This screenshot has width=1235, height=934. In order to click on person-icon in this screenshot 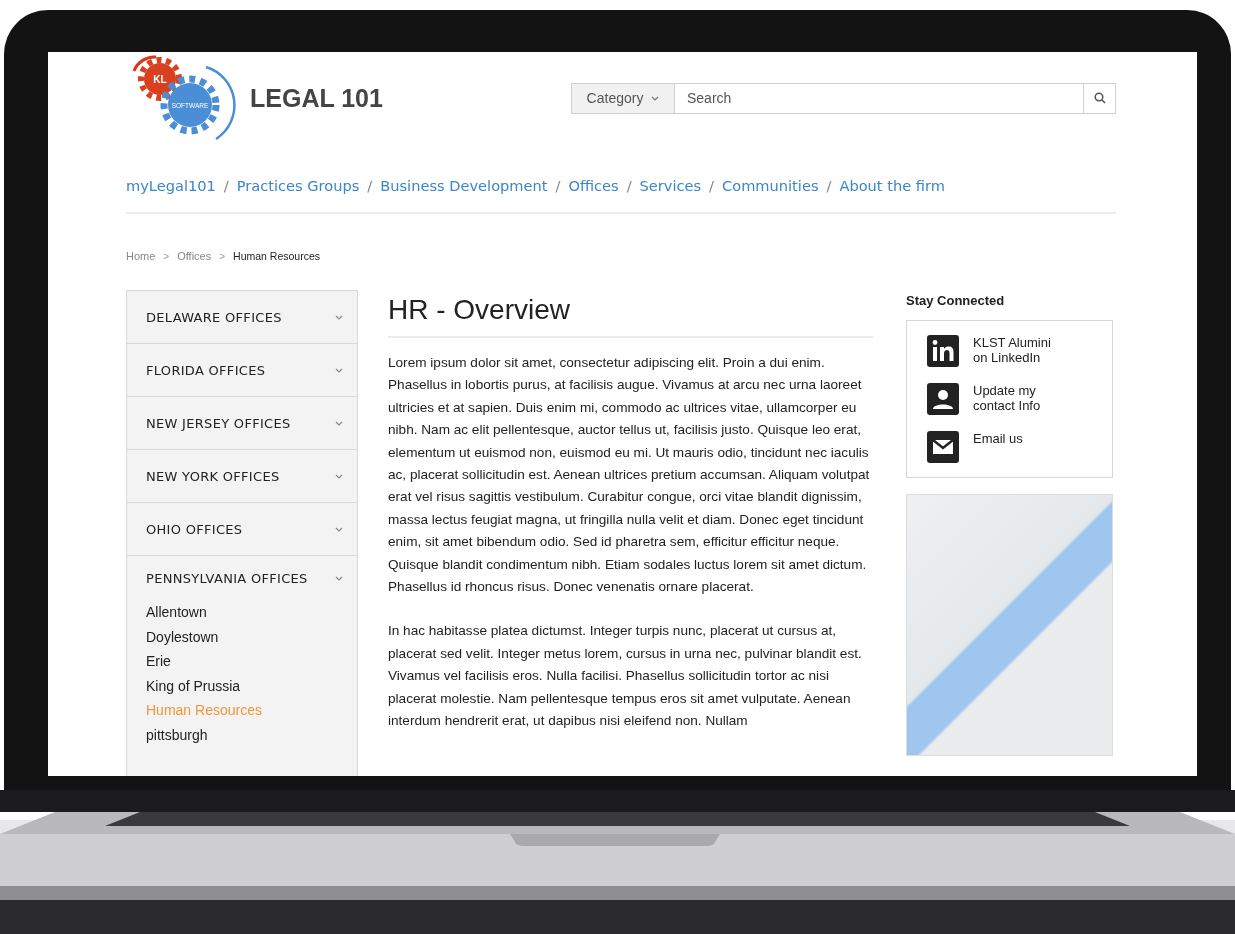, I will do `click(943, 399)`.